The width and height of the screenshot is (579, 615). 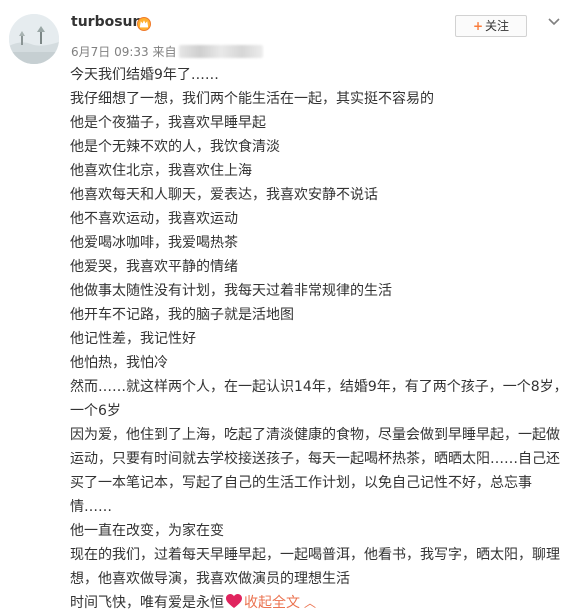 What do you see at coordinates (175, 147) in the screenshot?
I see `post-line: 他是个无辣不欢的人，我饮食清淡` at bounding box center [175, 147].